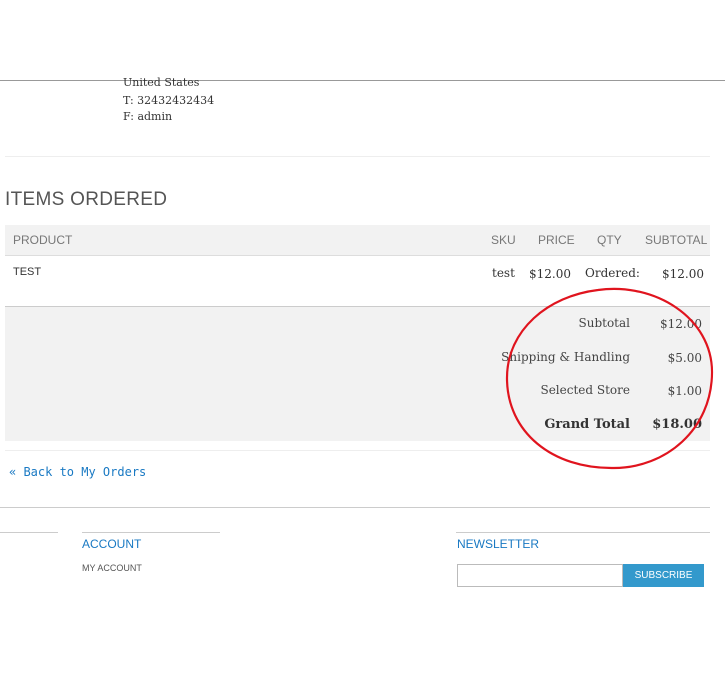  What do you see at coordinates (161, 82) in the screenshot?
I see `address-country: United States` at bounding box center [161, 82].